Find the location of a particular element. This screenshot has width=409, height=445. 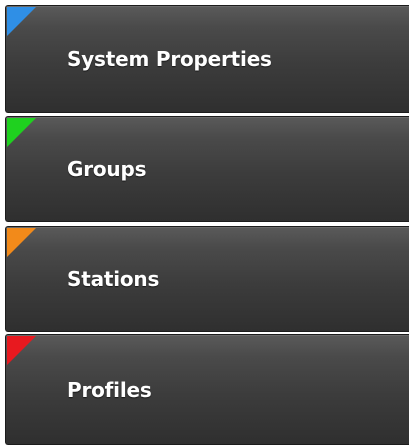

menu-item-label: System Properties is located at coordinates (169, 59).